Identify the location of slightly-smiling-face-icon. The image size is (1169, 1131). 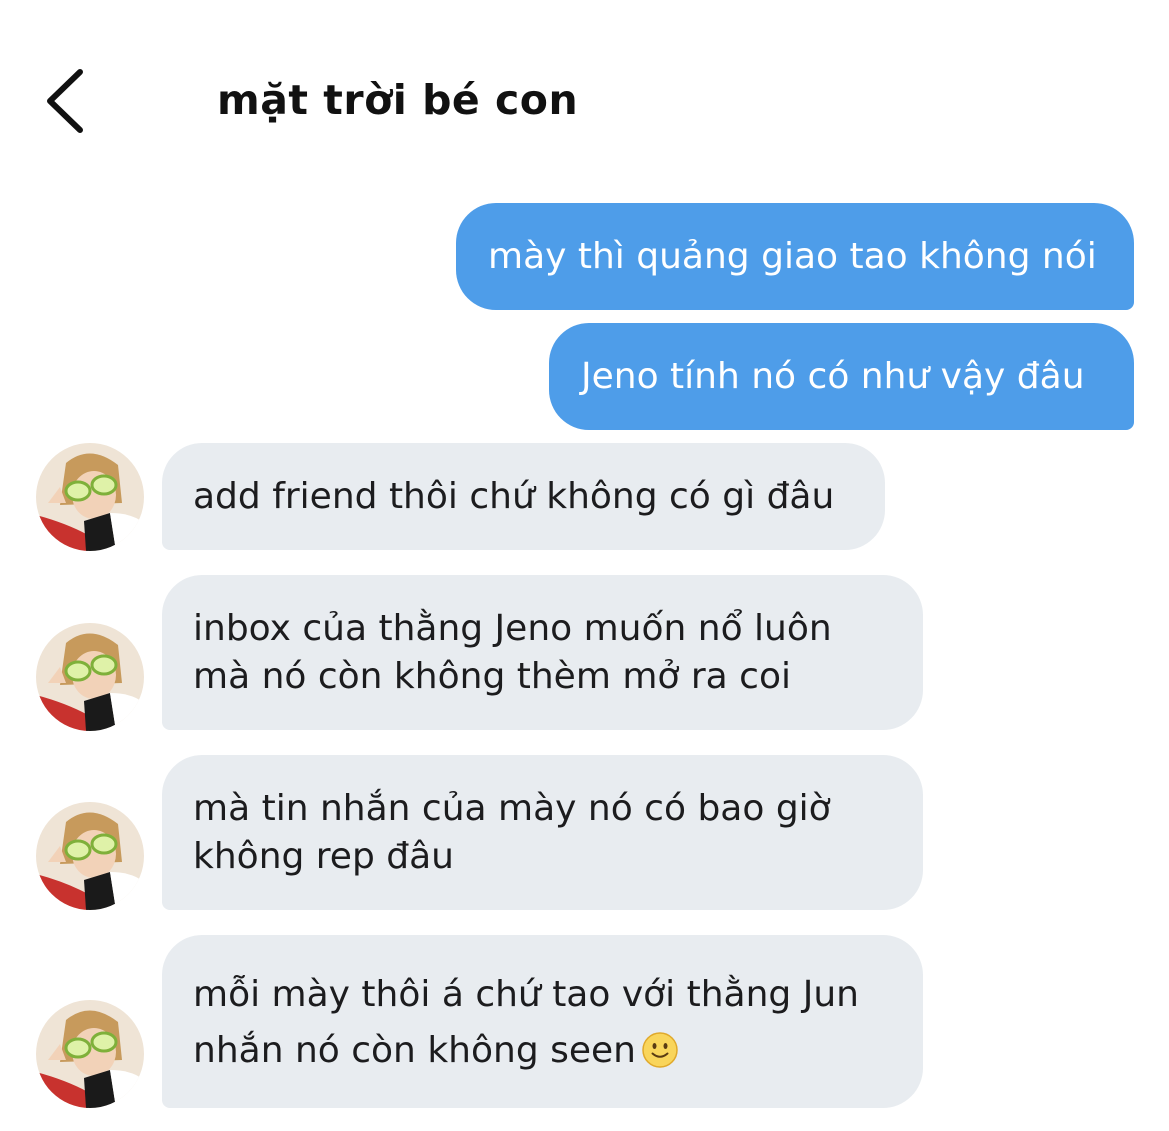
(660, 1050).